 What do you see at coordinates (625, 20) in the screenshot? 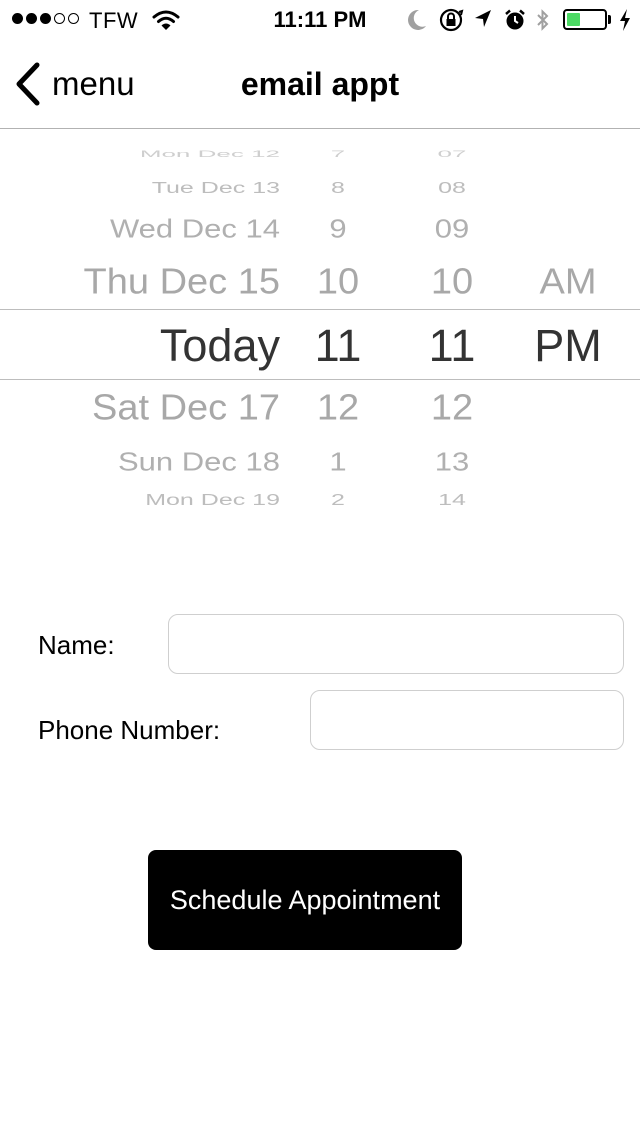
I see `charging-bolt-icon` at bounding box center [625, 20].